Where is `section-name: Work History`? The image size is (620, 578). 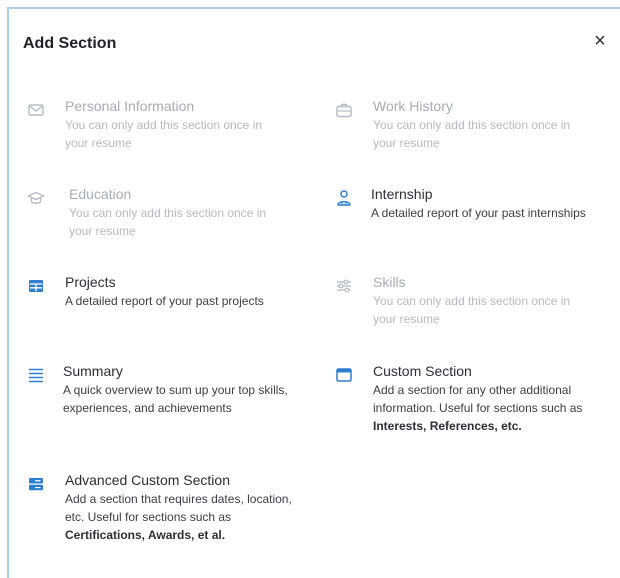 section-name: Work History is located at coordinates (413, 106).